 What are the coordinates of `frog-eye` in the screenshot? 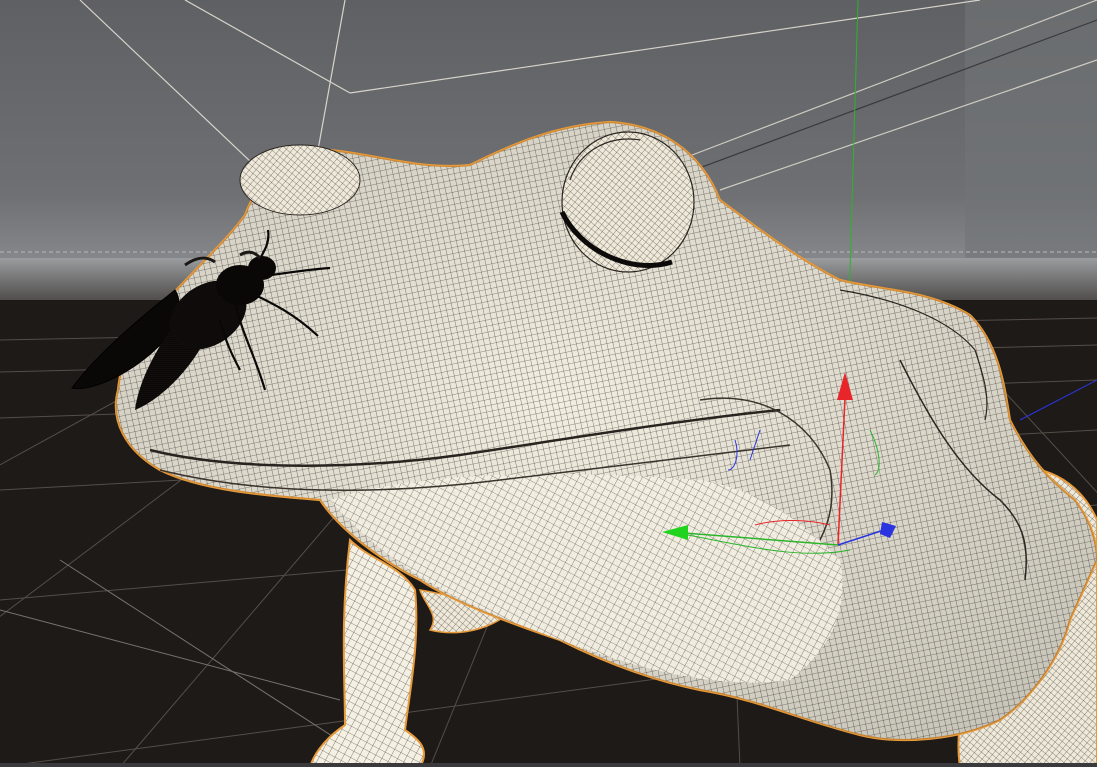 It's located at (627, 202).